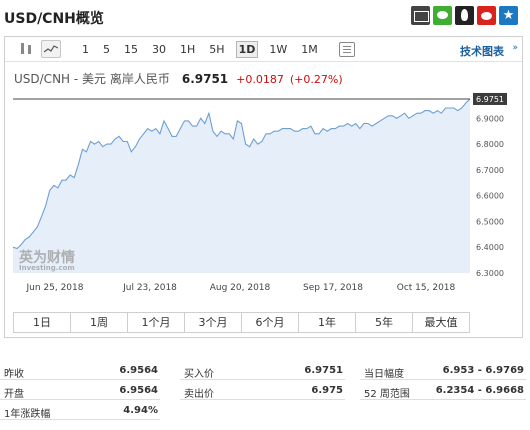  Describe the element at coordinates (490, 221) in the screenshot. I see `y-tick-label: 6.5000` at that location.